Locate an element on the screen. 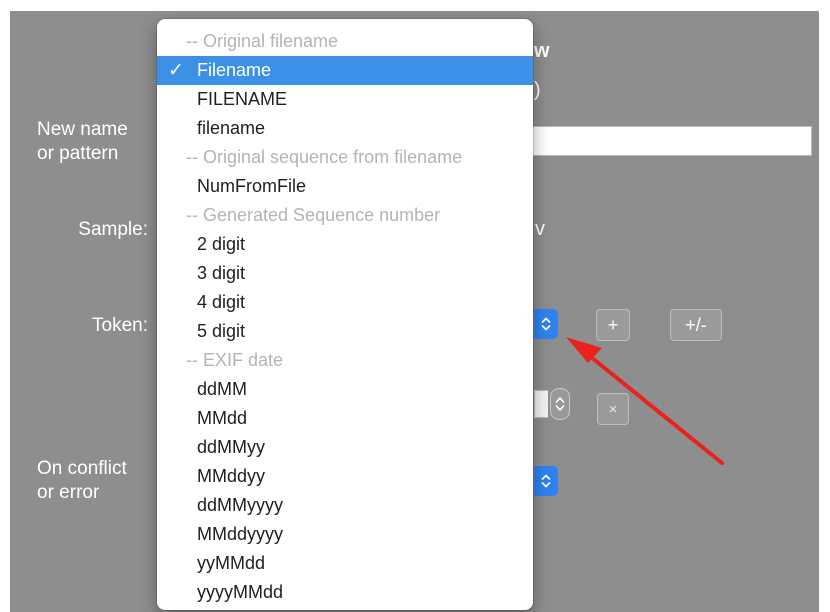 The height and width of the screenshot is (612, 830). remove-button: × is located at coordinates (613, 409).